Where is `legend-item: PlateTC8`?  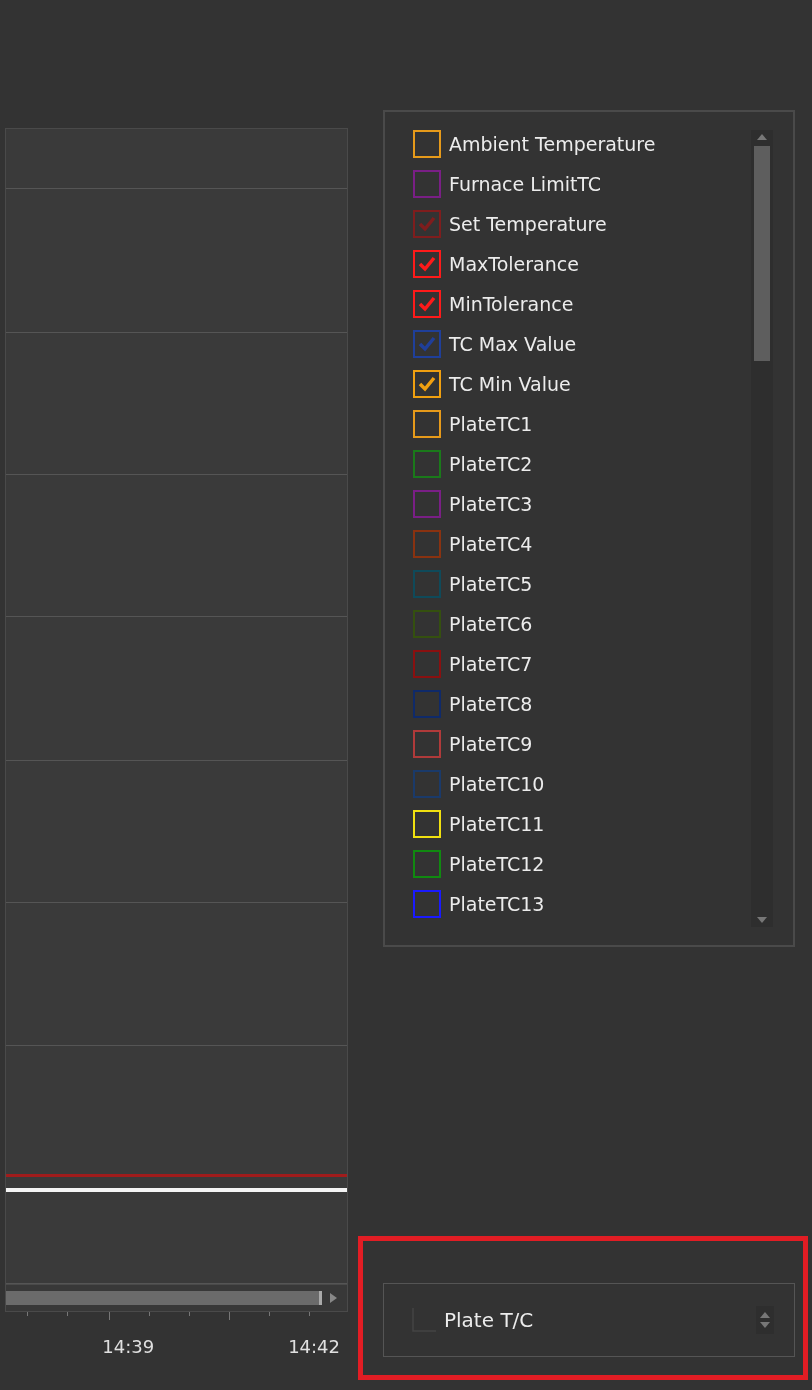 legend-item: PlateTC8 is located at coordinates (582, 704).